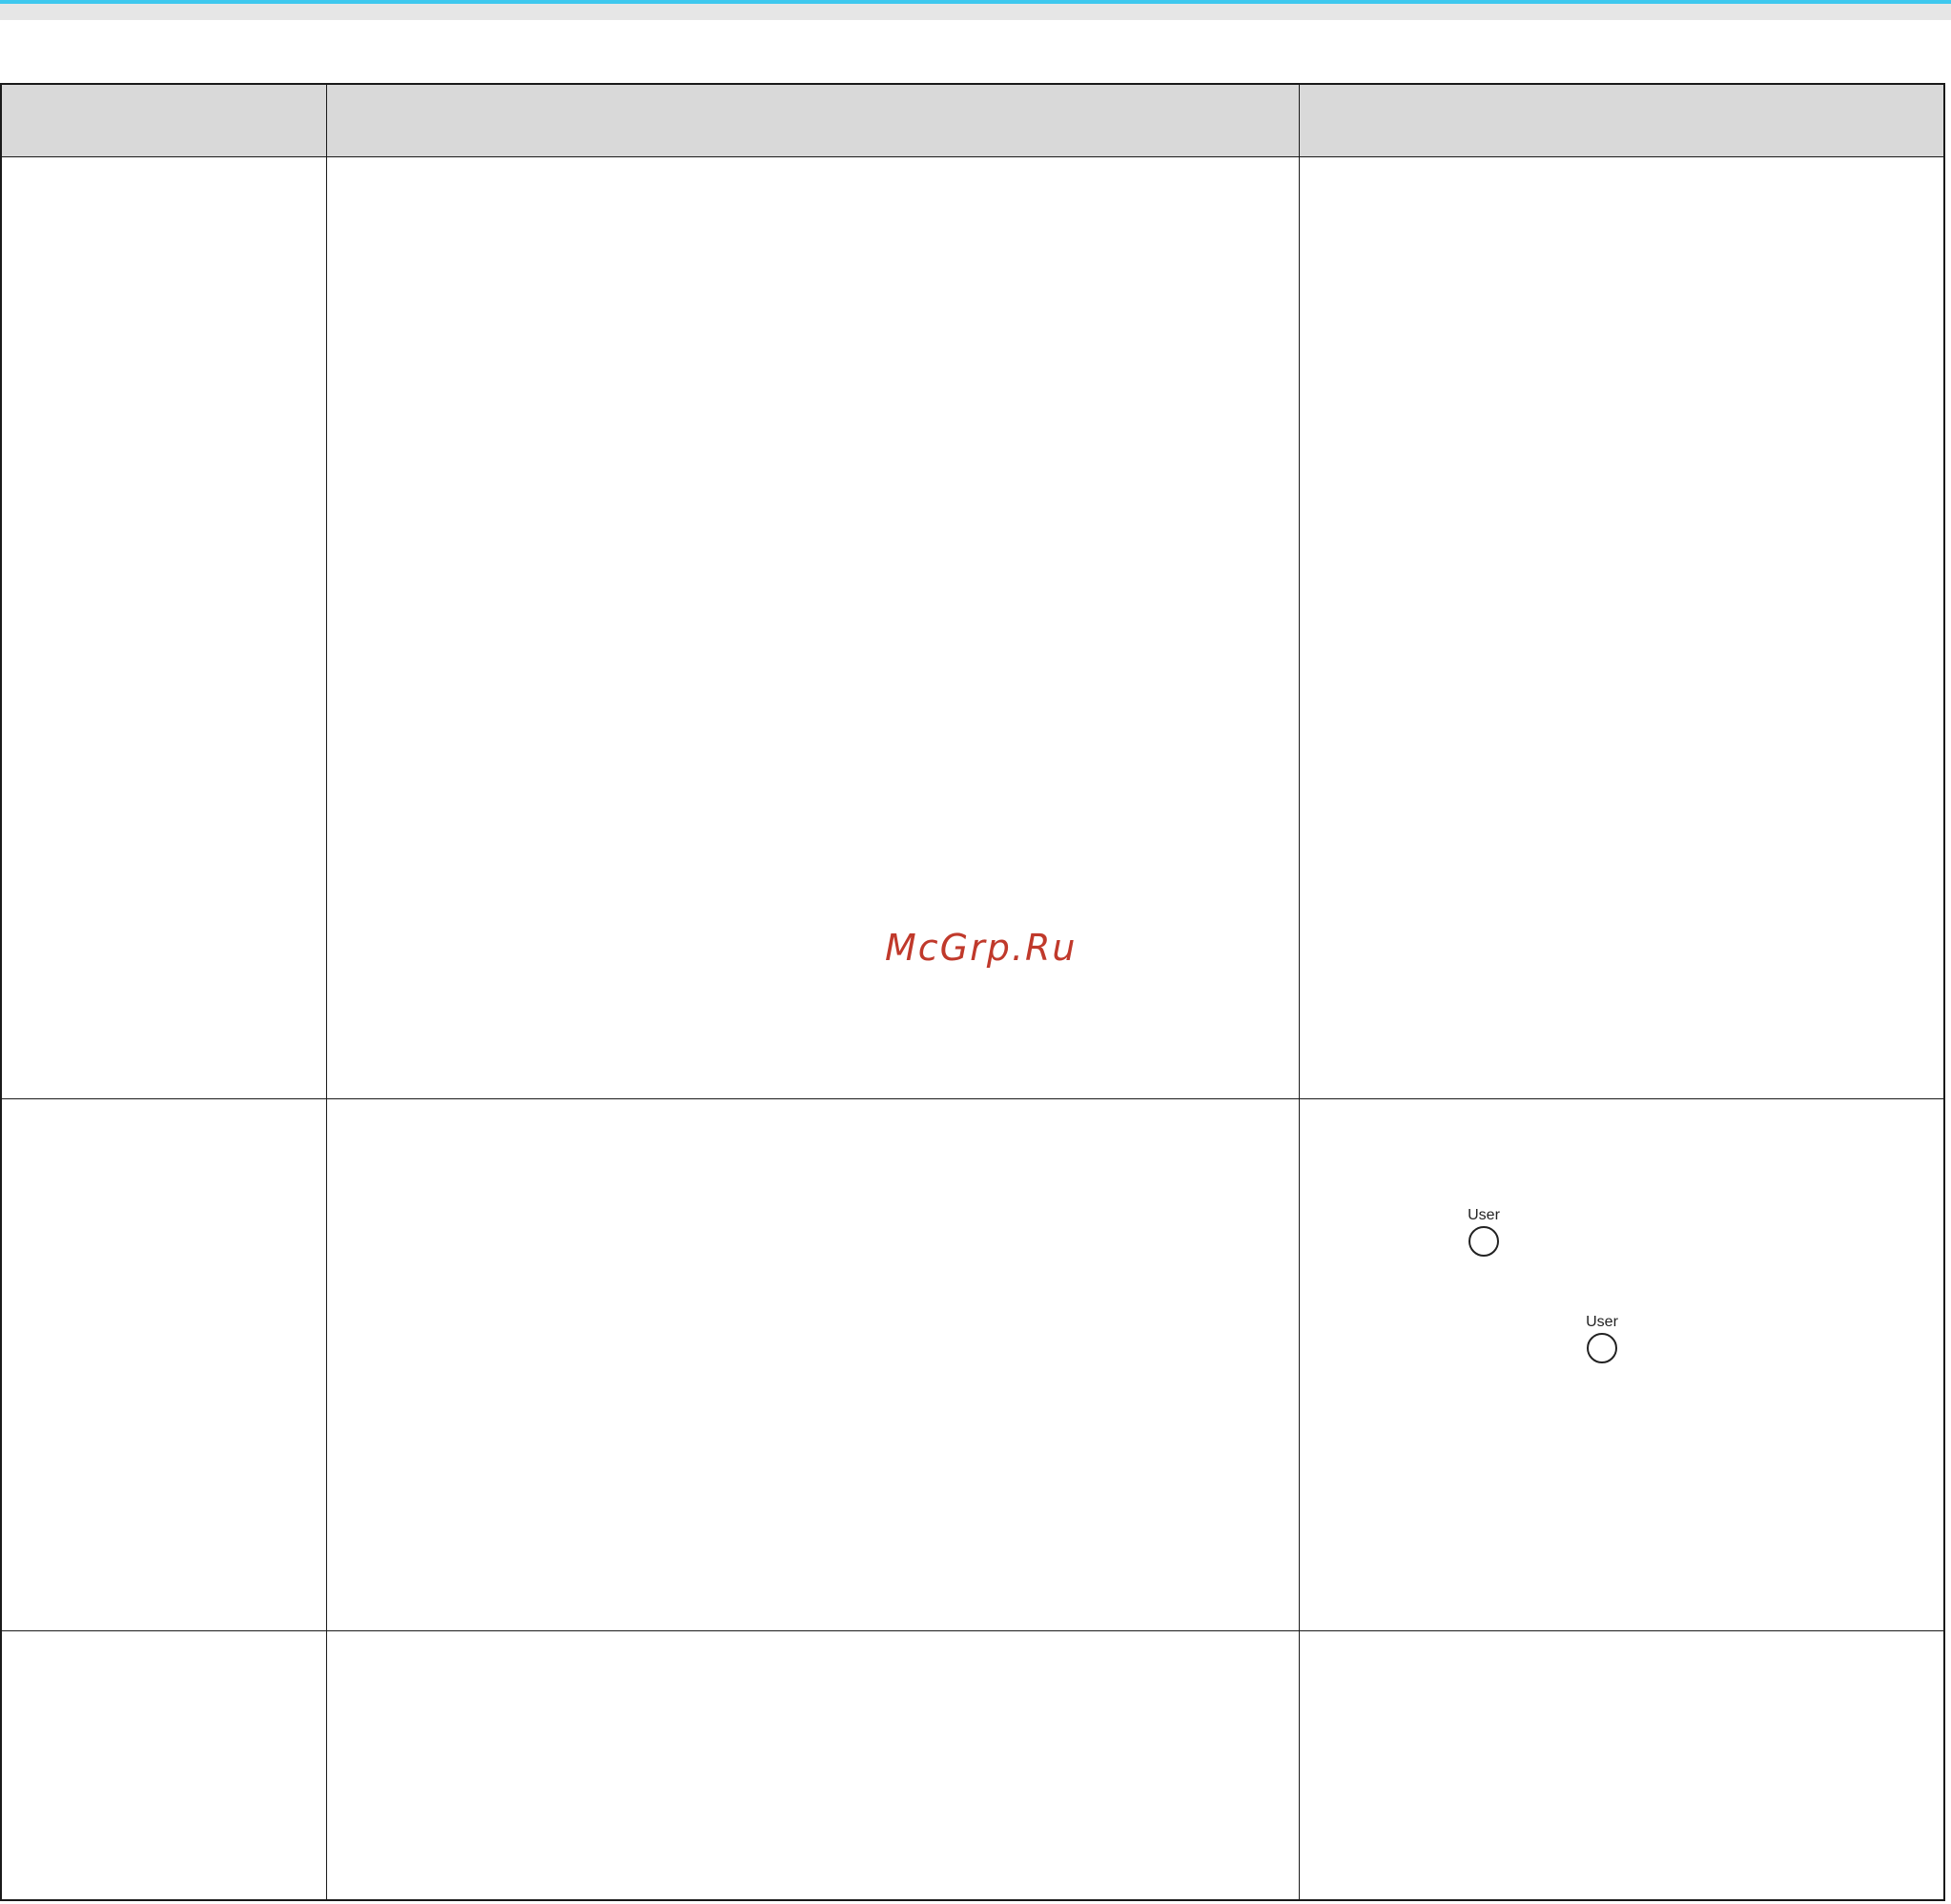  I want to click on watermark-text: McGrp.Ru, so click(981, 948).